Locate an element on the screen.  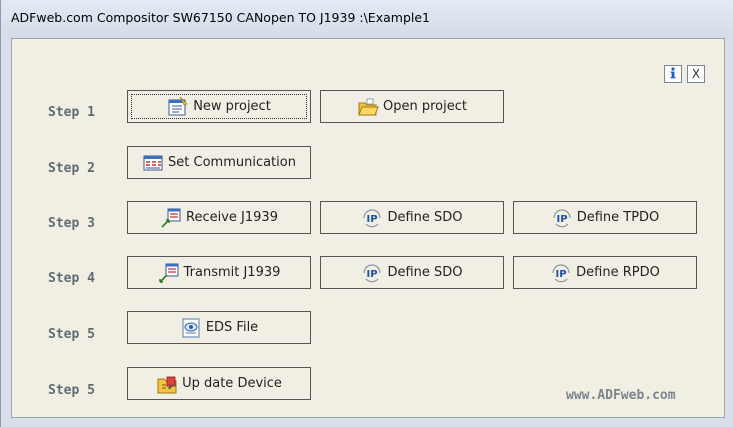
receive-j1939-button: Receive J1939 is located at coordinates (219, 217).